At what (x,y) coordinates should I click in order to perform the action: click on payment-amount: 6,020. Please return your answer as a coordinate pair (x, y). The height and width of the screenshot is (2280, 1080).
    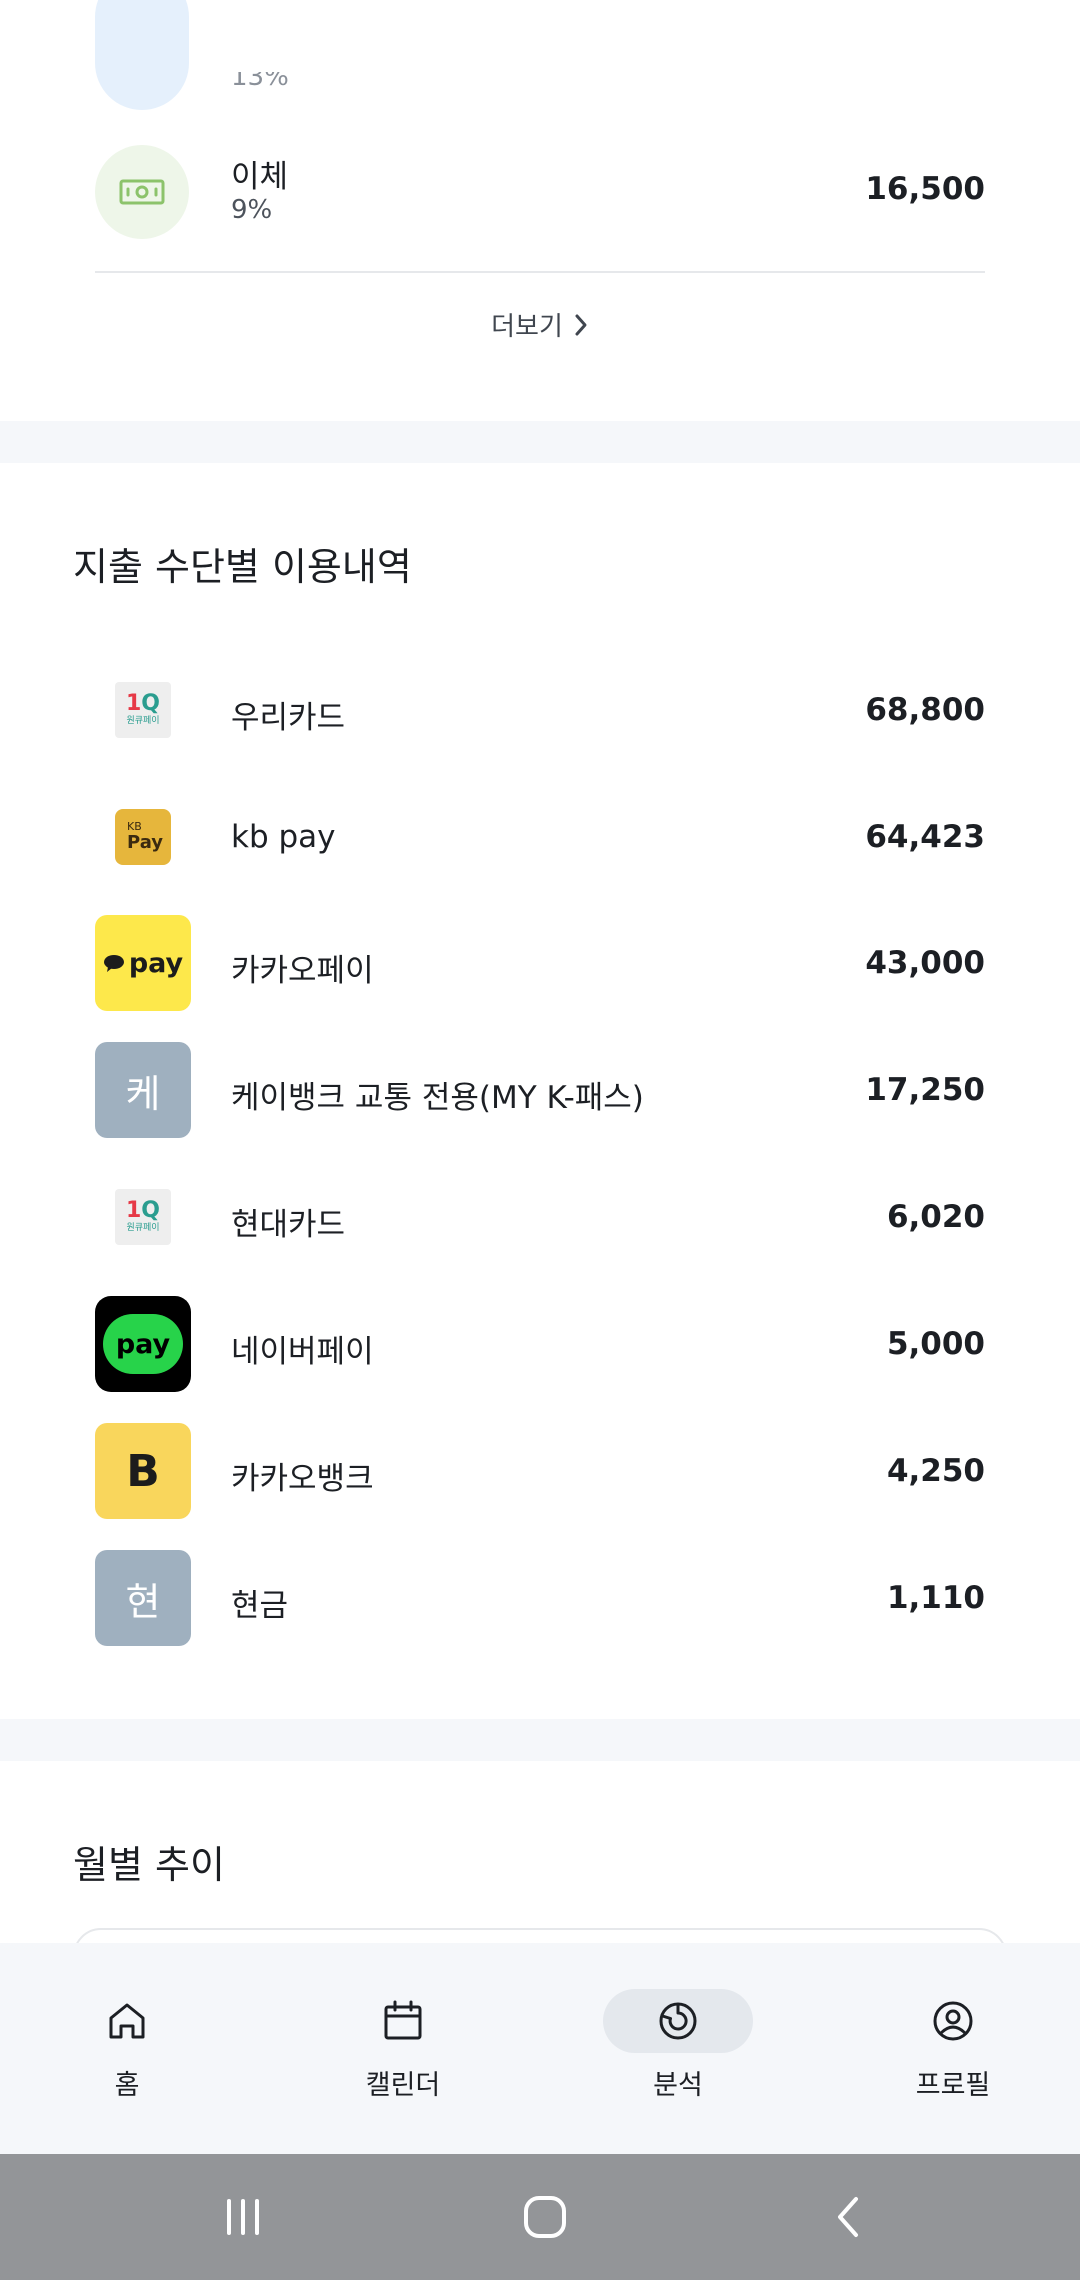
    Looking at the image, I should click on (935, 1217).